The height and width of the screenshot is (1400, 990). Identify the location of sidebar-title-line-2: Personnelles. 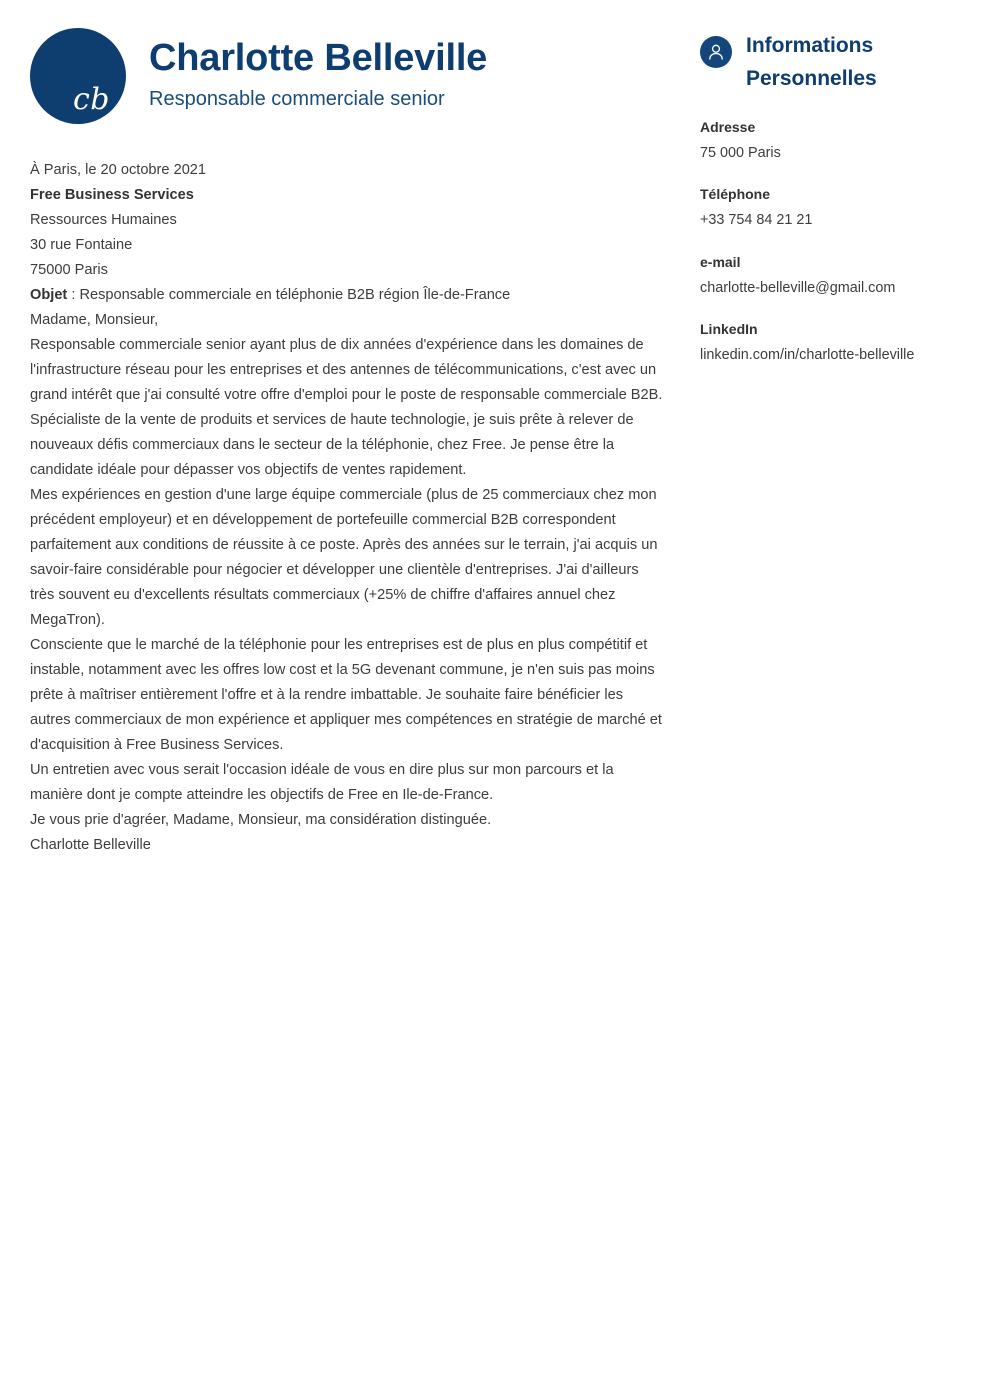
(811, 78).